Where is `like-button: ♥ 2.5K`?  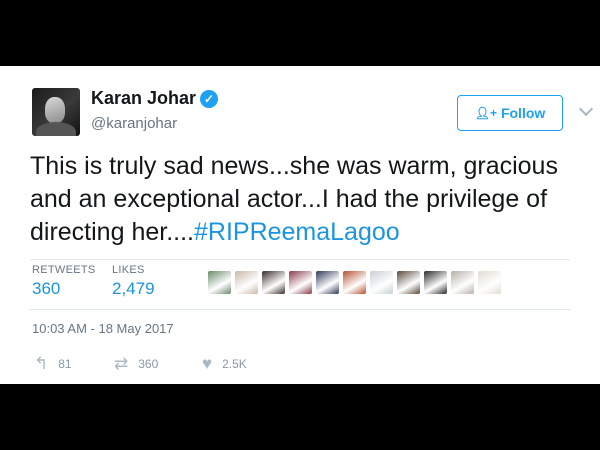 like-button: ♥ 2.5K is located at coordinates (224, 364).